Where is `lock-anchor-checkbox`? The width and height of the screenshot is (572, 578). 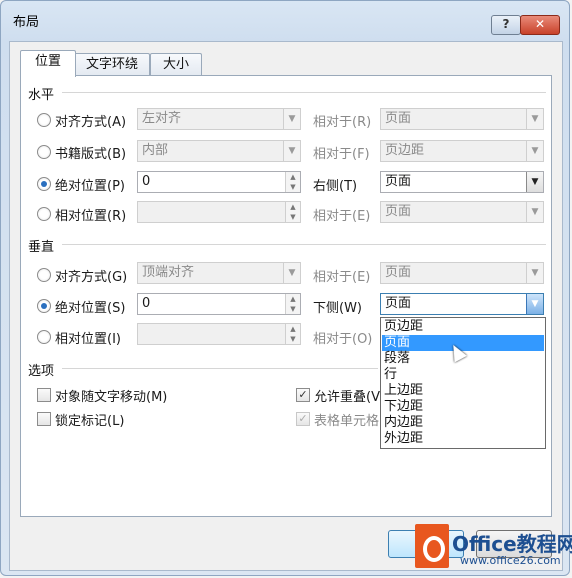
lock-anchor-checkbox is located at coordinates (44, 419).